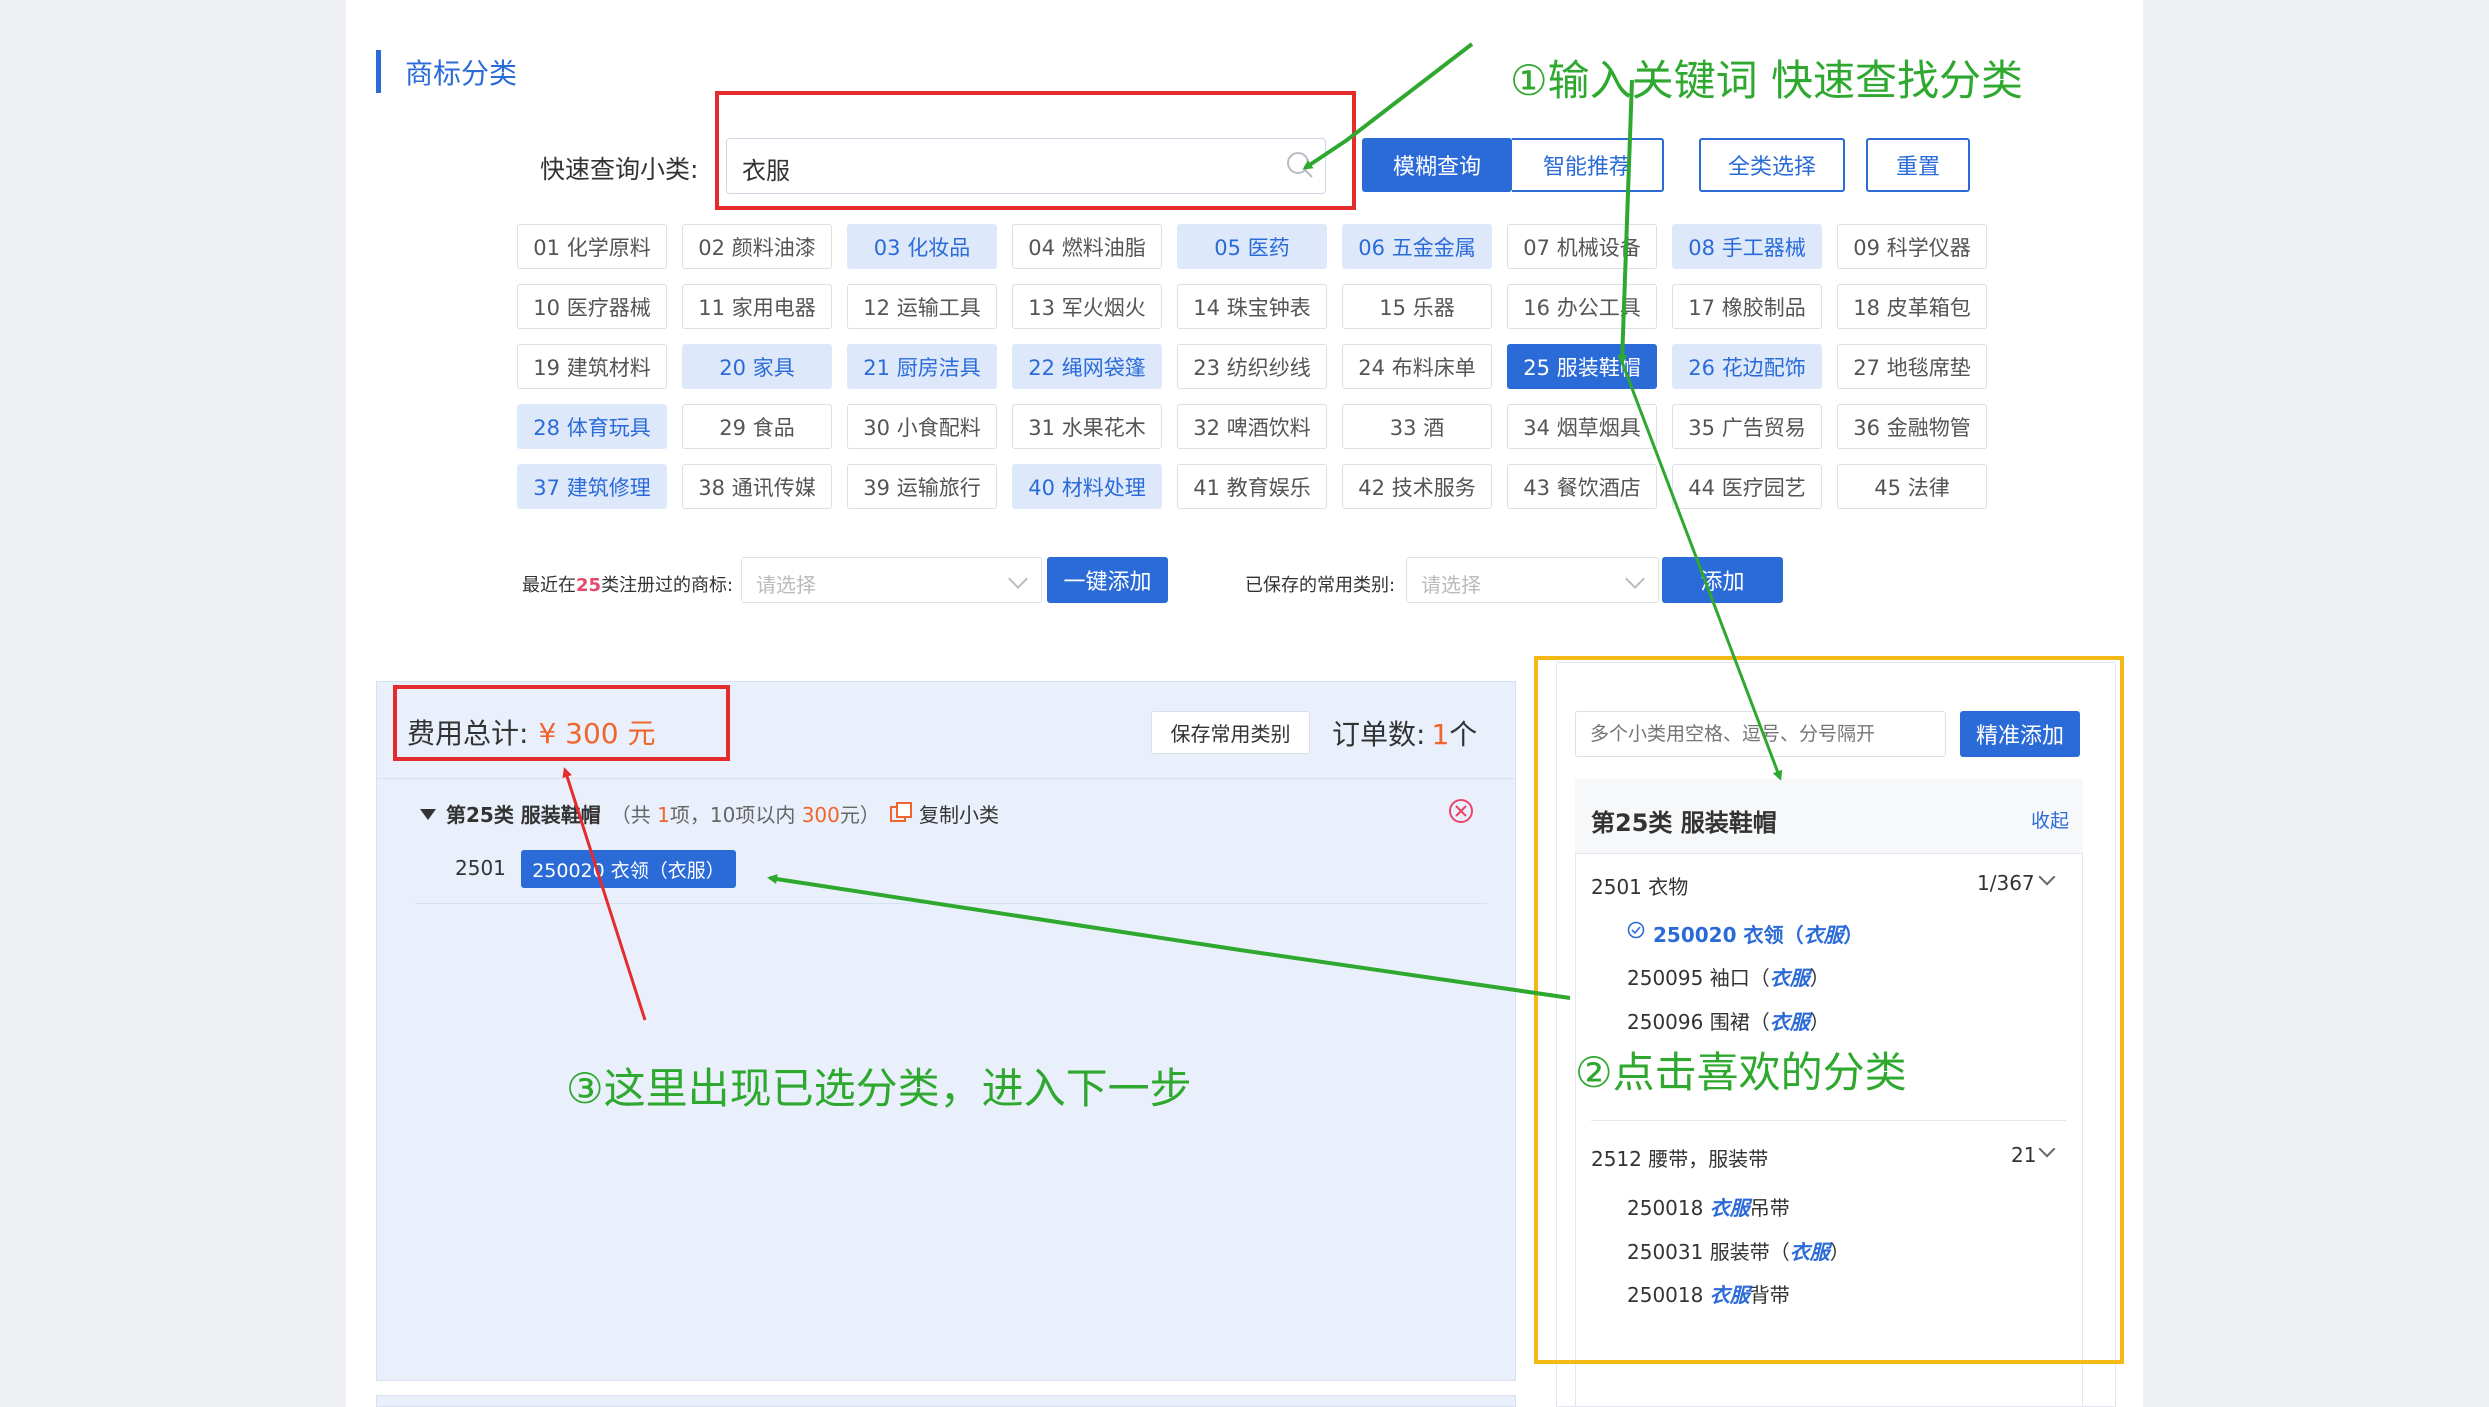 The width and height of the screenshot is (2489, 1407). I want to click on group-divider, so click(951, 903).